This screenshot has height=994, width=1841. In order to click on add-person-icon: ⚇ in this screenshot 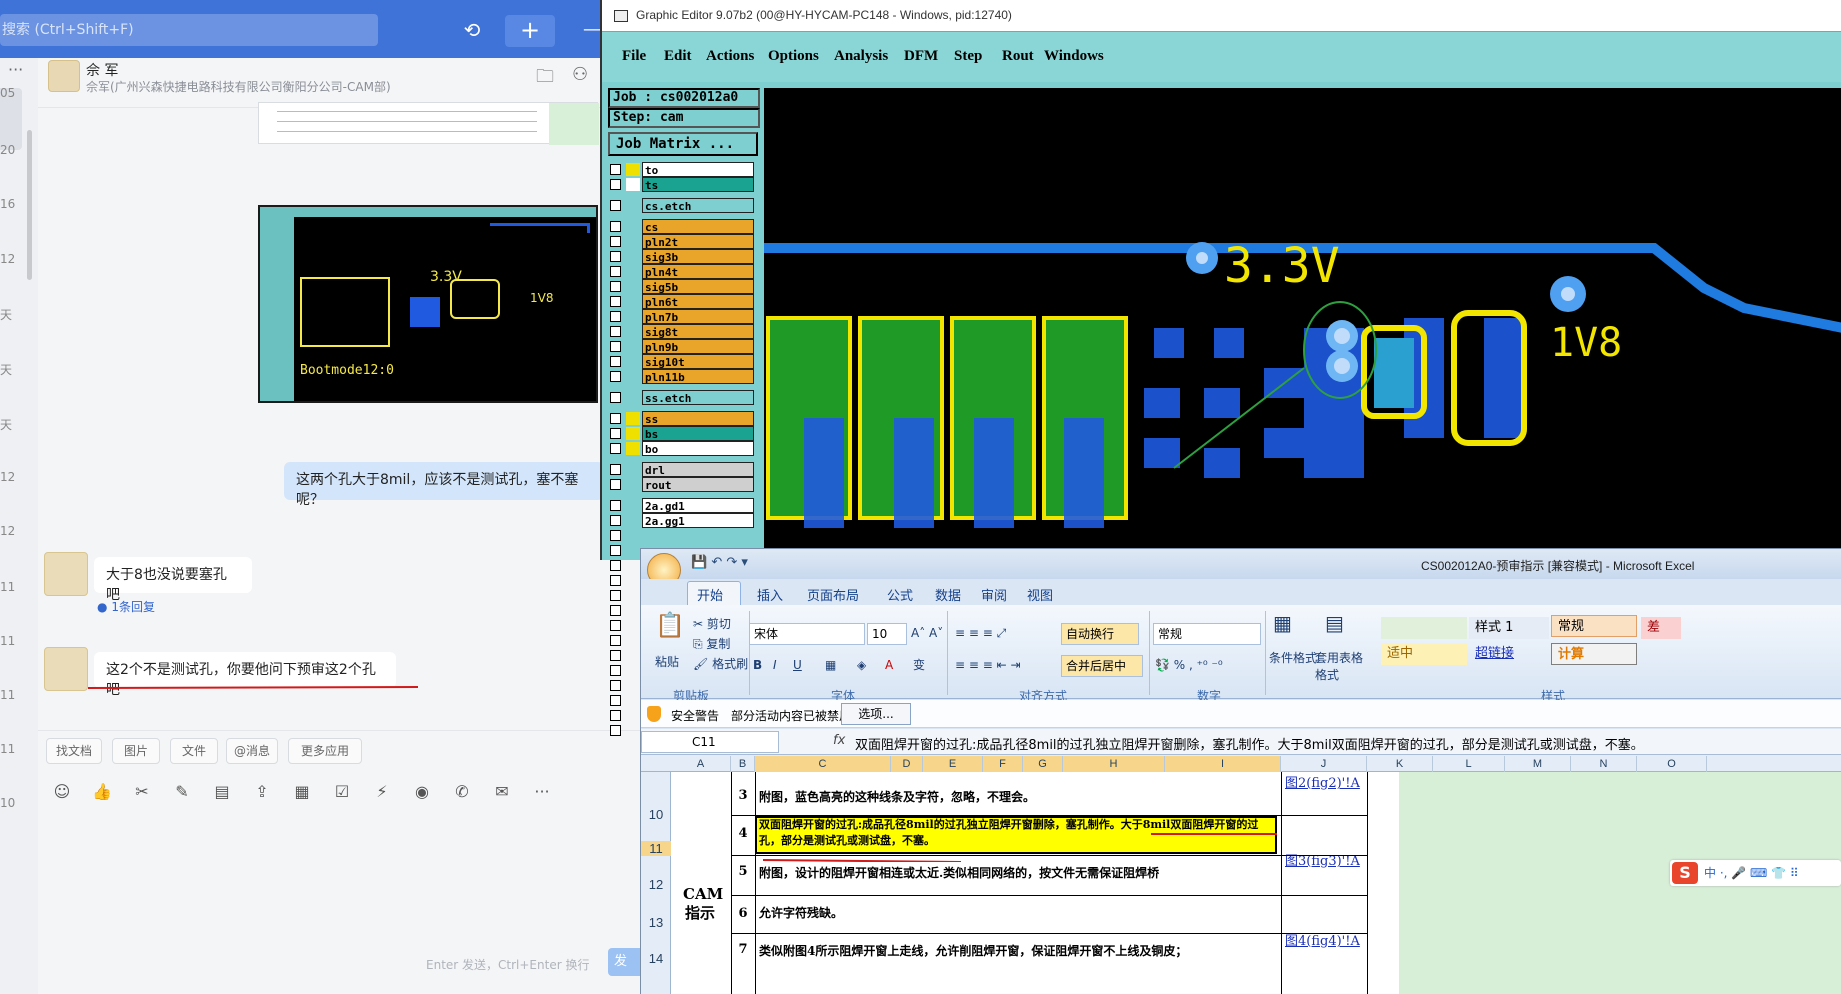, I will do `click(580, 74)`.